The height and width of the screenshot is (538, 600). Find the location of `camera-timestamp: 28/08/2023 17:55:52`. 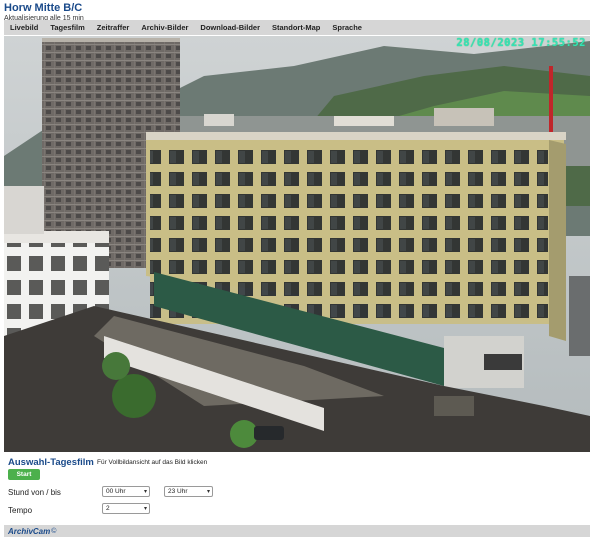

camera-timestamp: 28/08/2023 17:55:52 is located at coordinates (521, 43).